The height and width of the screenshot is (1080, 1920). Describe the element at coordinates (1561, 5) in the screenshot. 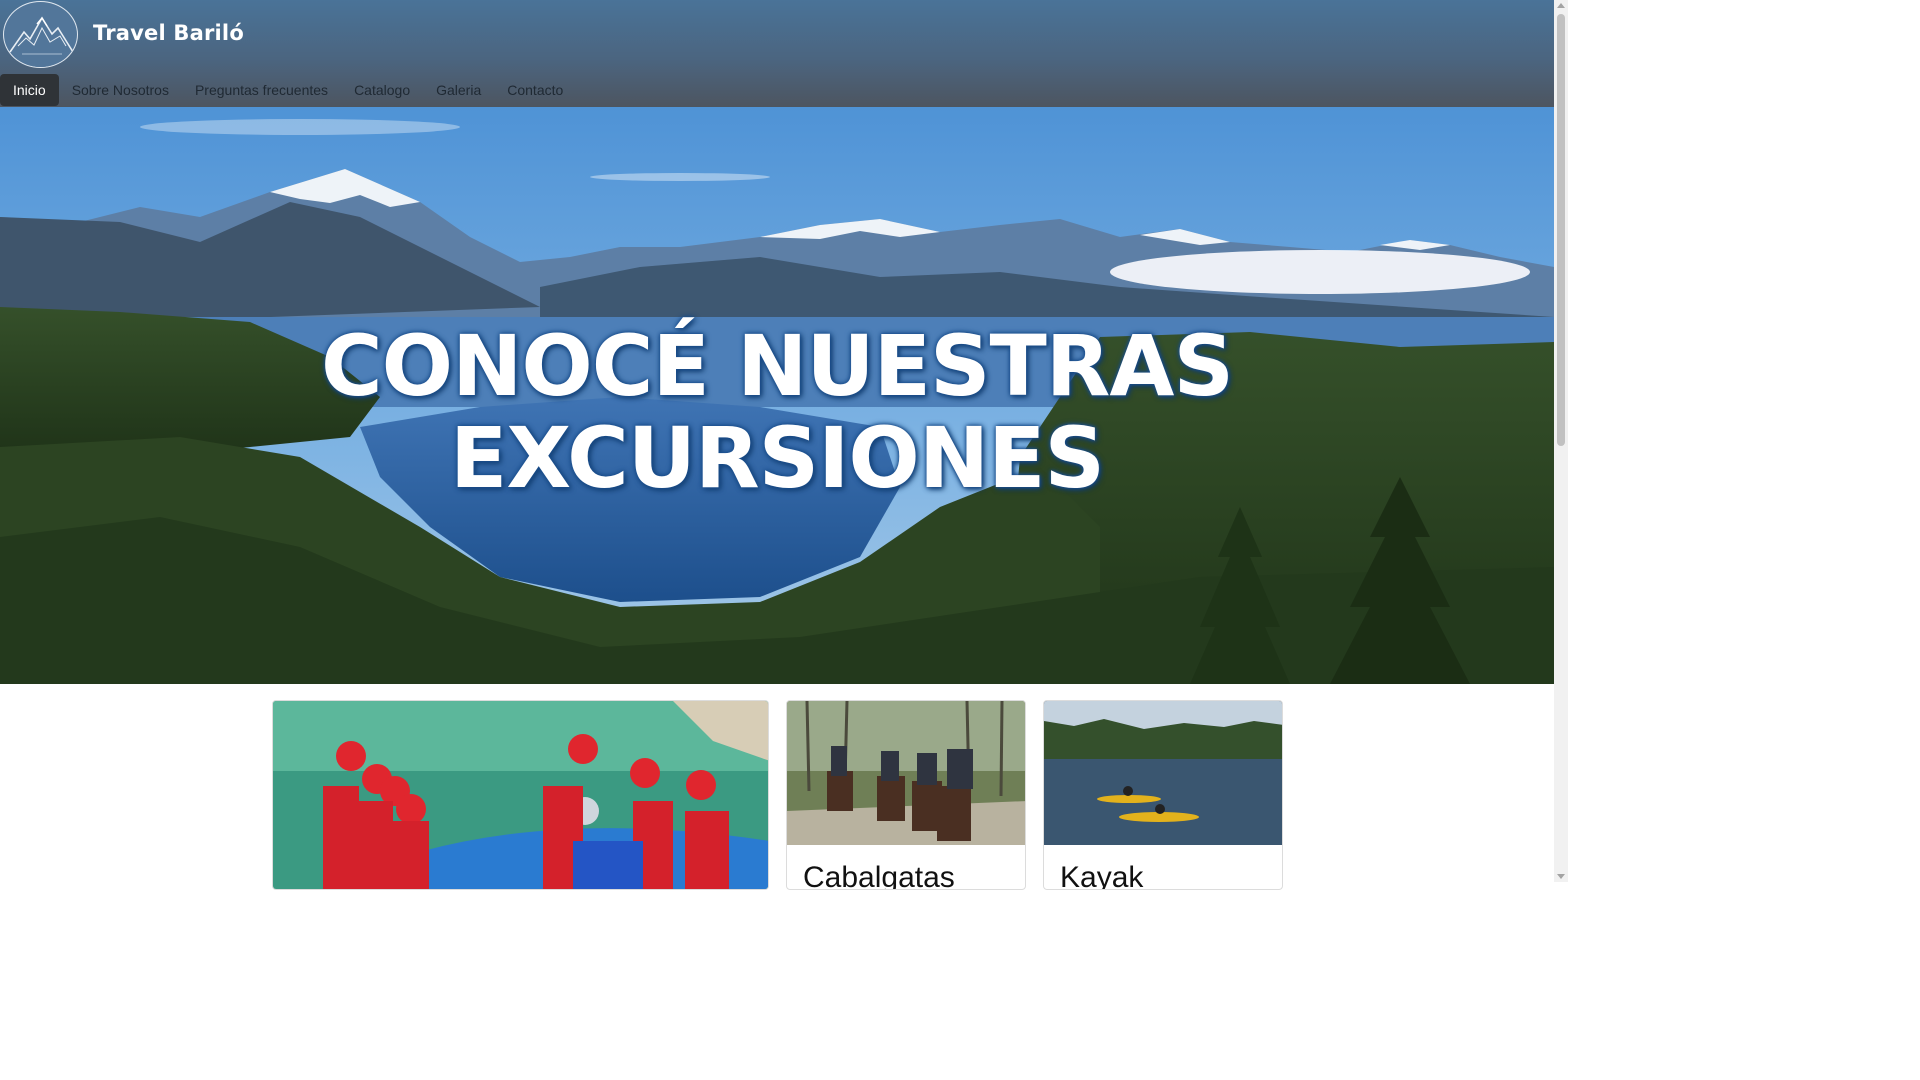

I see `scroll-up-arrow-icon` at that location.